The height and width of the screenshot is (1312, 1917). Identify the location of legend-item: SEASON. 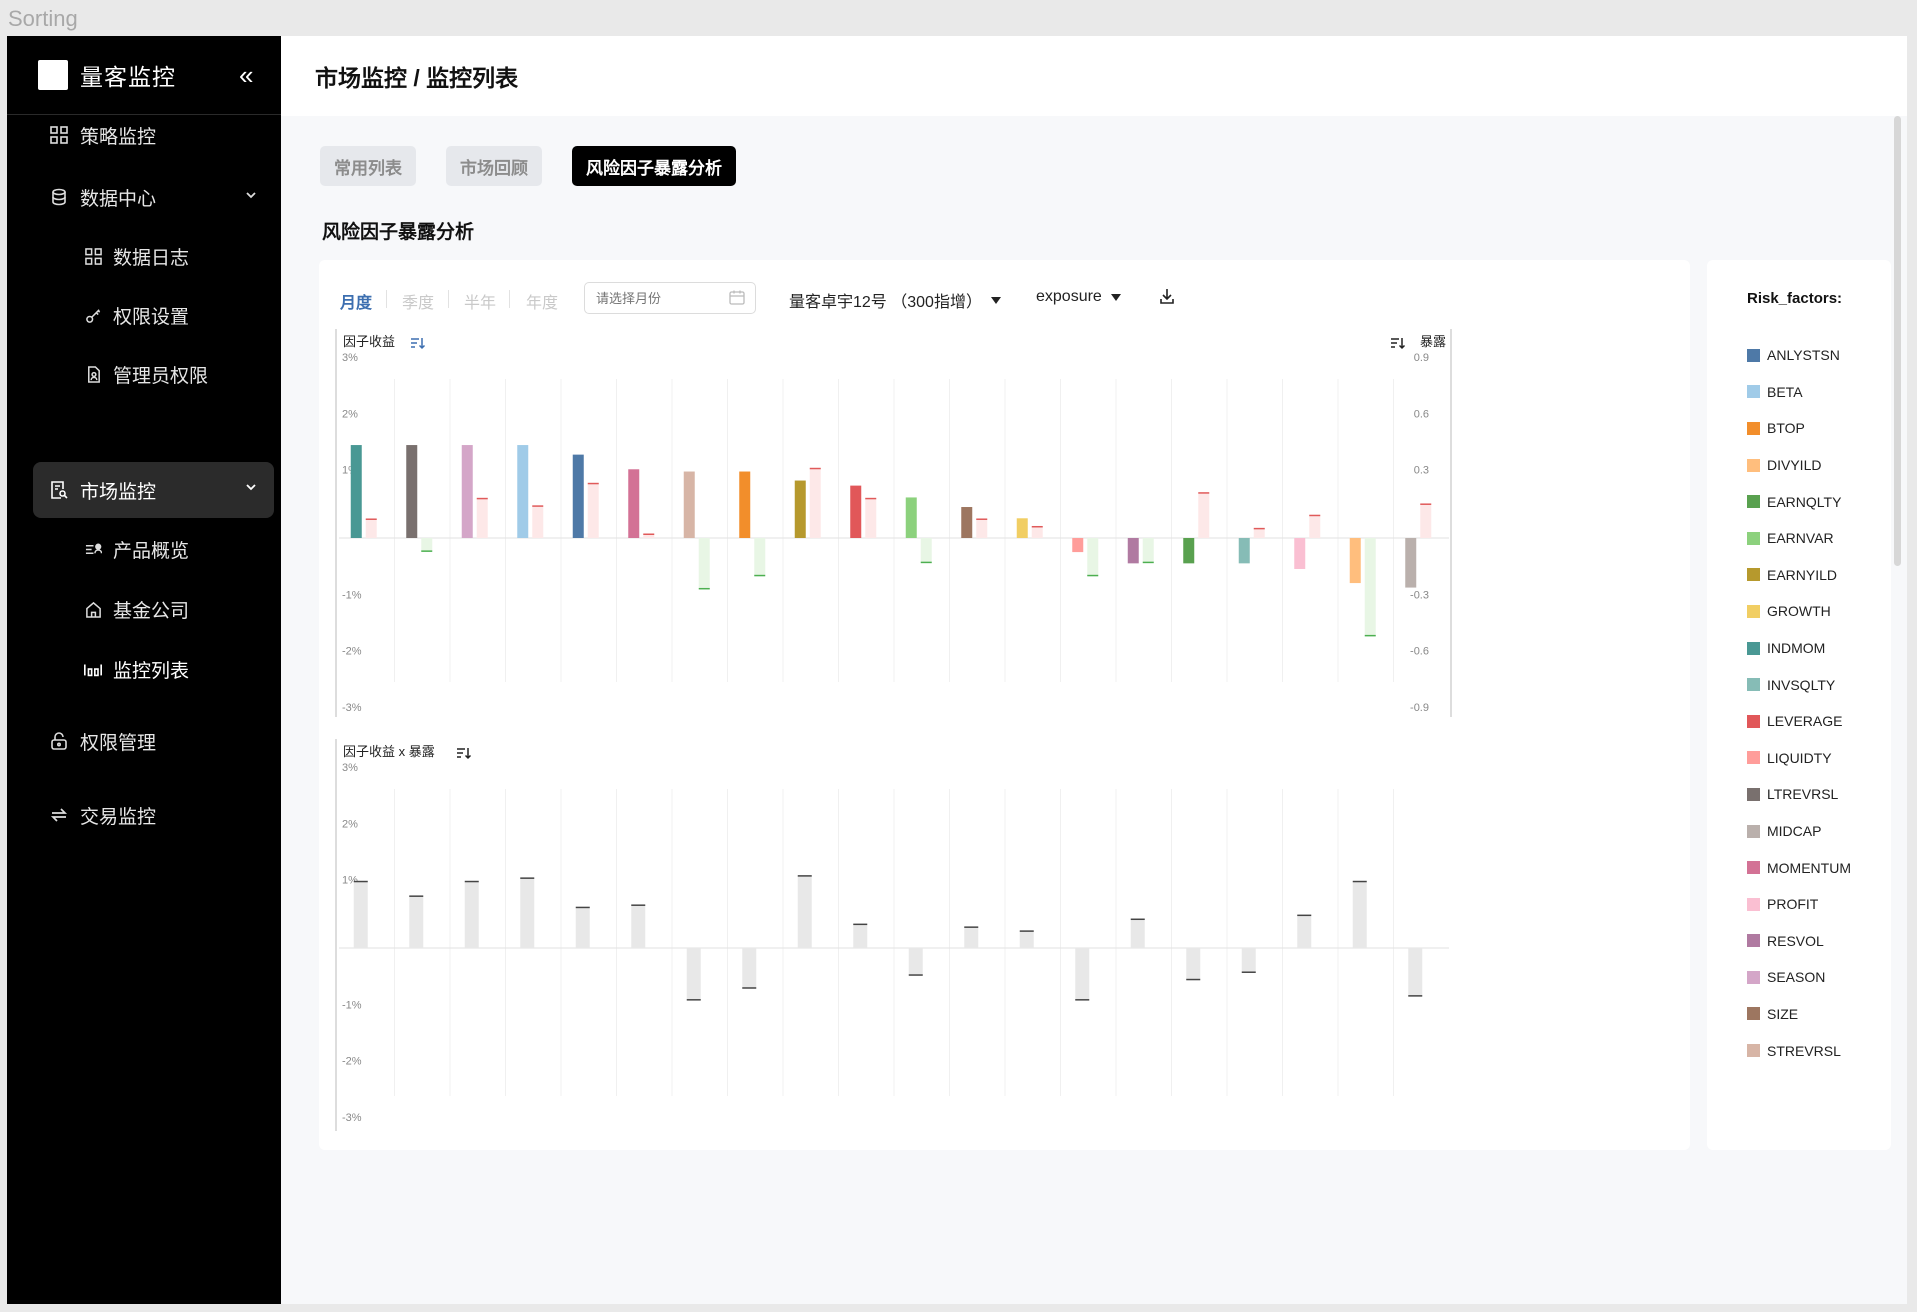
(1799, 977).